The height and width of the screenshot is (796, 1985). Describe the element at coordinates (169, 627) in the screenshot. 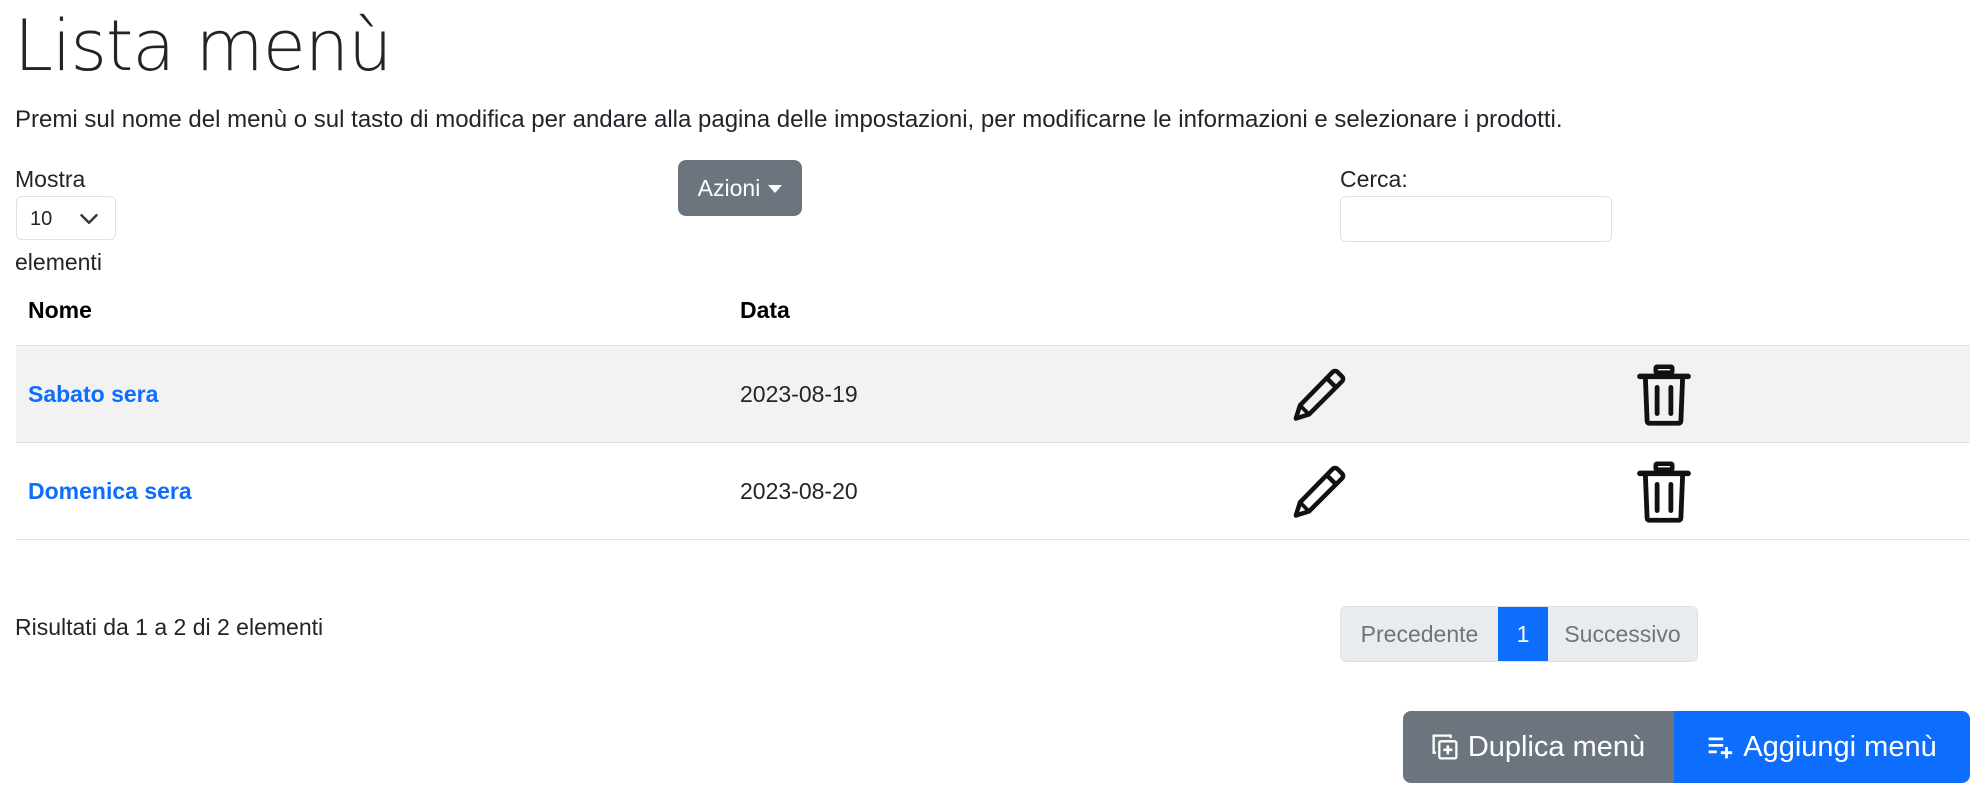

I see `results-info: Risultati da 1 a 2 di 2 elementi` at that location.